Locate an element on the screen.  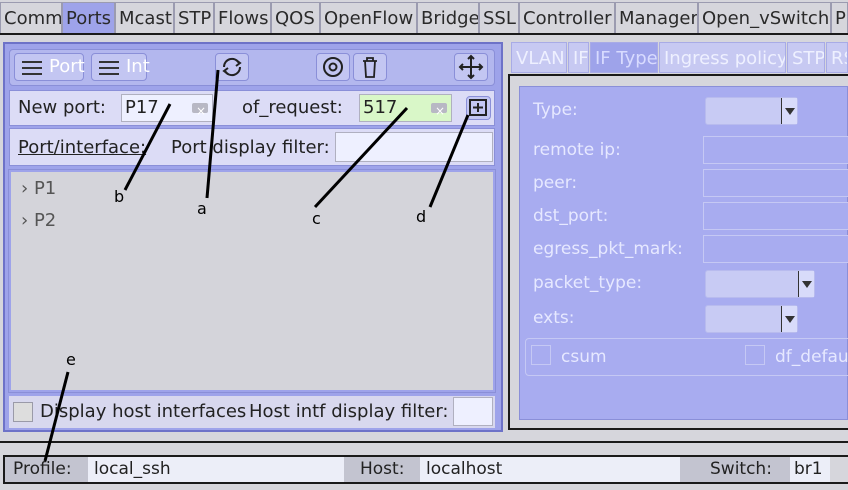
annotation-a: a is located at coordinates (202, 208).